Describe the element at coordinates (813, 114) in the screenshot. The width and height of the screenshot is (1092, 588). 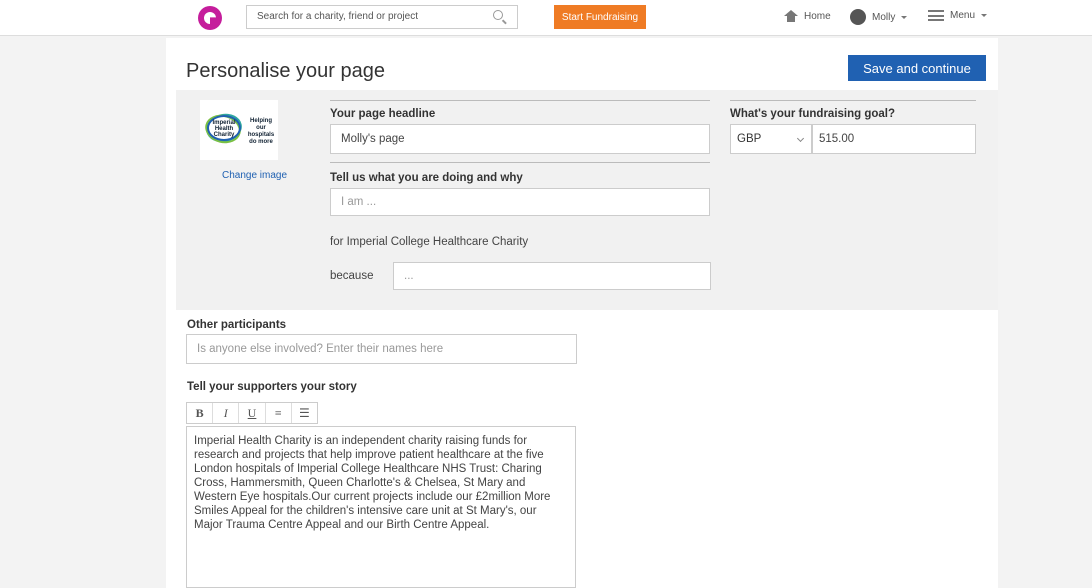
I see `goal-label: What's your fundraising goal?` at that location.